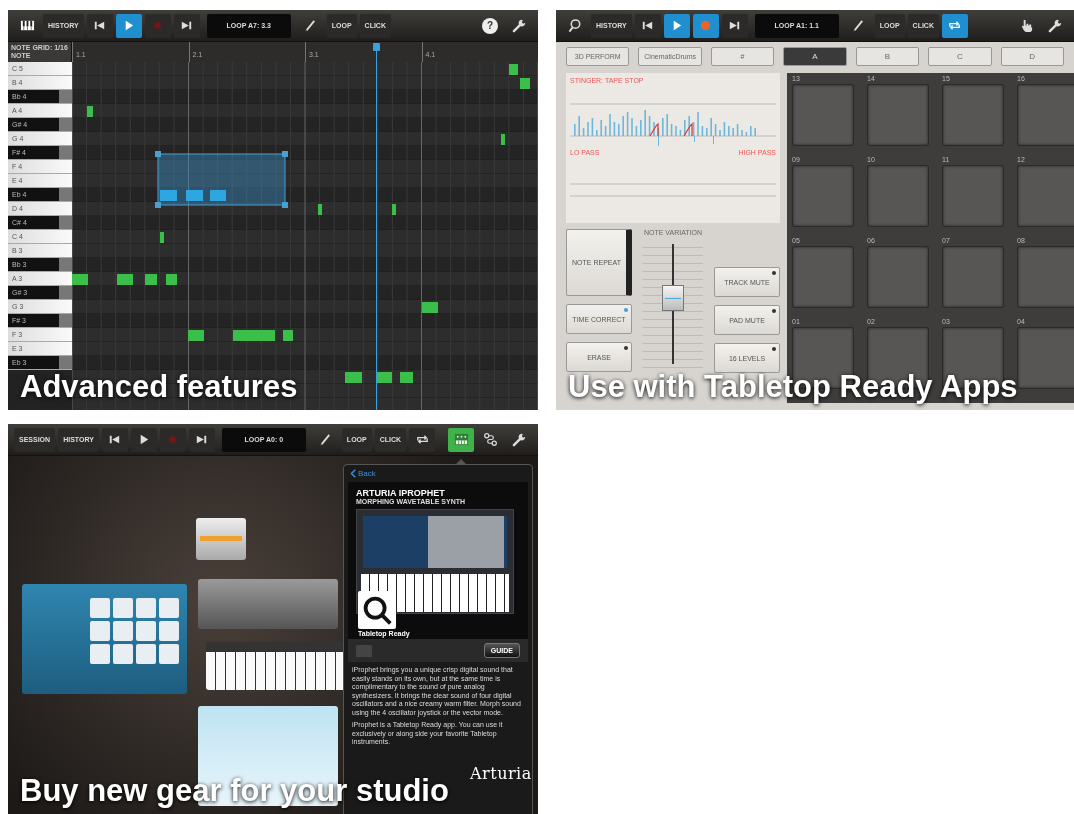  What do you see at coordinates (27, 25) in the screenshot?
I see `piano-icon` at bounding box center [27, 25].